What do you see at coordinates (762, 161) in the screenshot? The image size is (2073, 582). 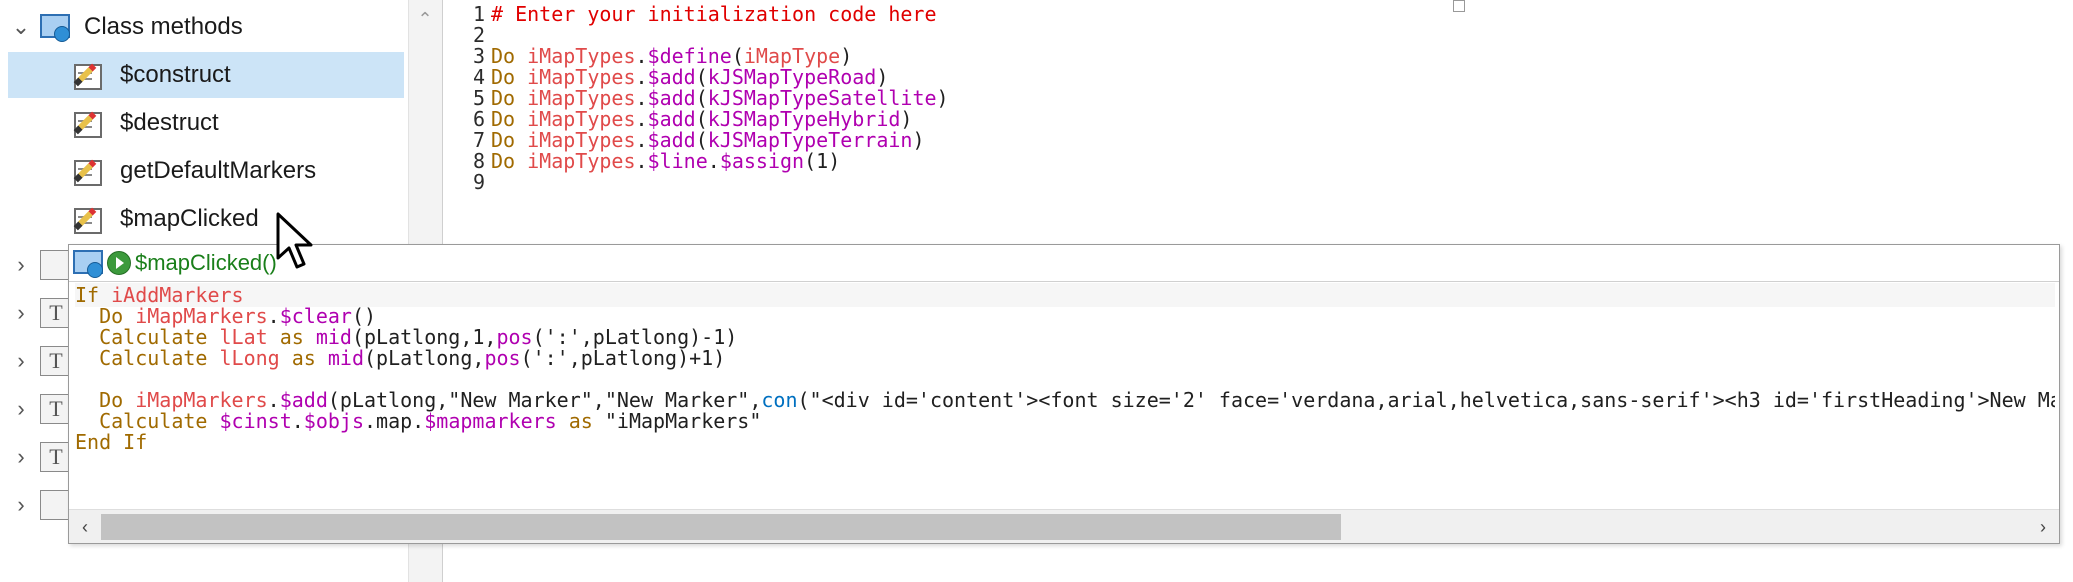 I see `code-token: $assign` at bounding box center [762, 161].